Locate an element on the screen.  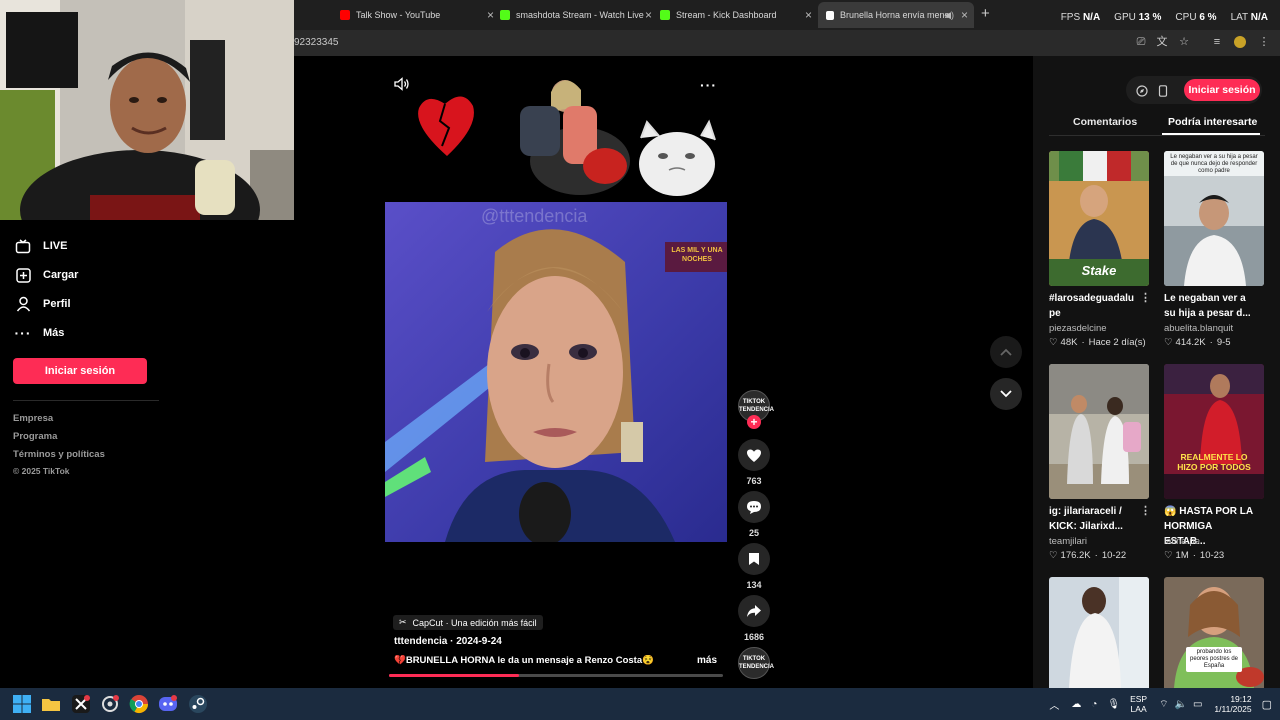
tab-tiktok-active: Brunella Horna envía mens ◀) × is located at coordinates (896, 15).